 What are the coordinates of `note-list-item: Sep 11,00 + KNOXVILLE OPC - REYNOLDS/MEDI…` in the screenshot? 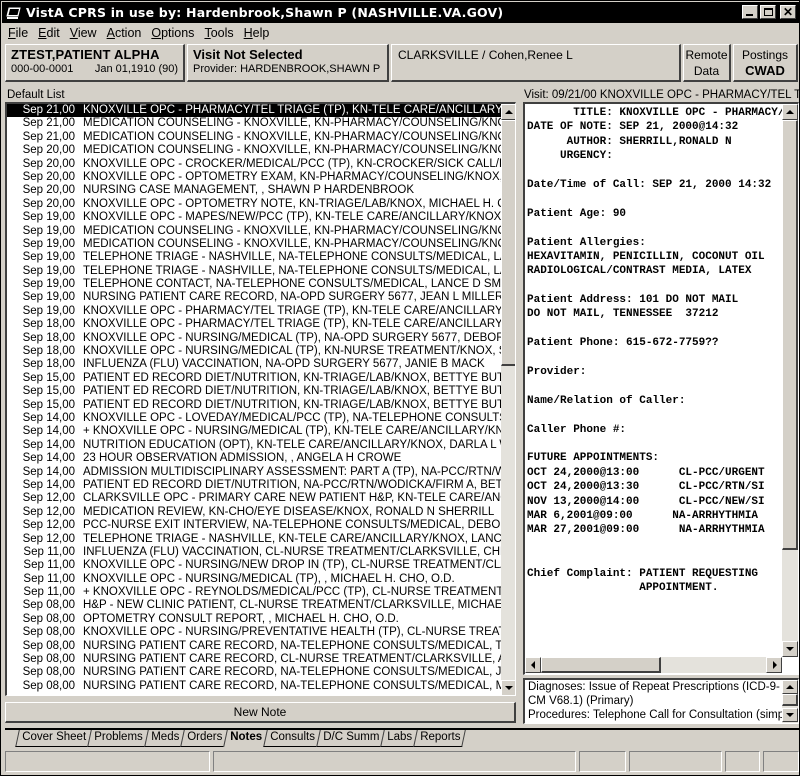 It's located at (254, 592).